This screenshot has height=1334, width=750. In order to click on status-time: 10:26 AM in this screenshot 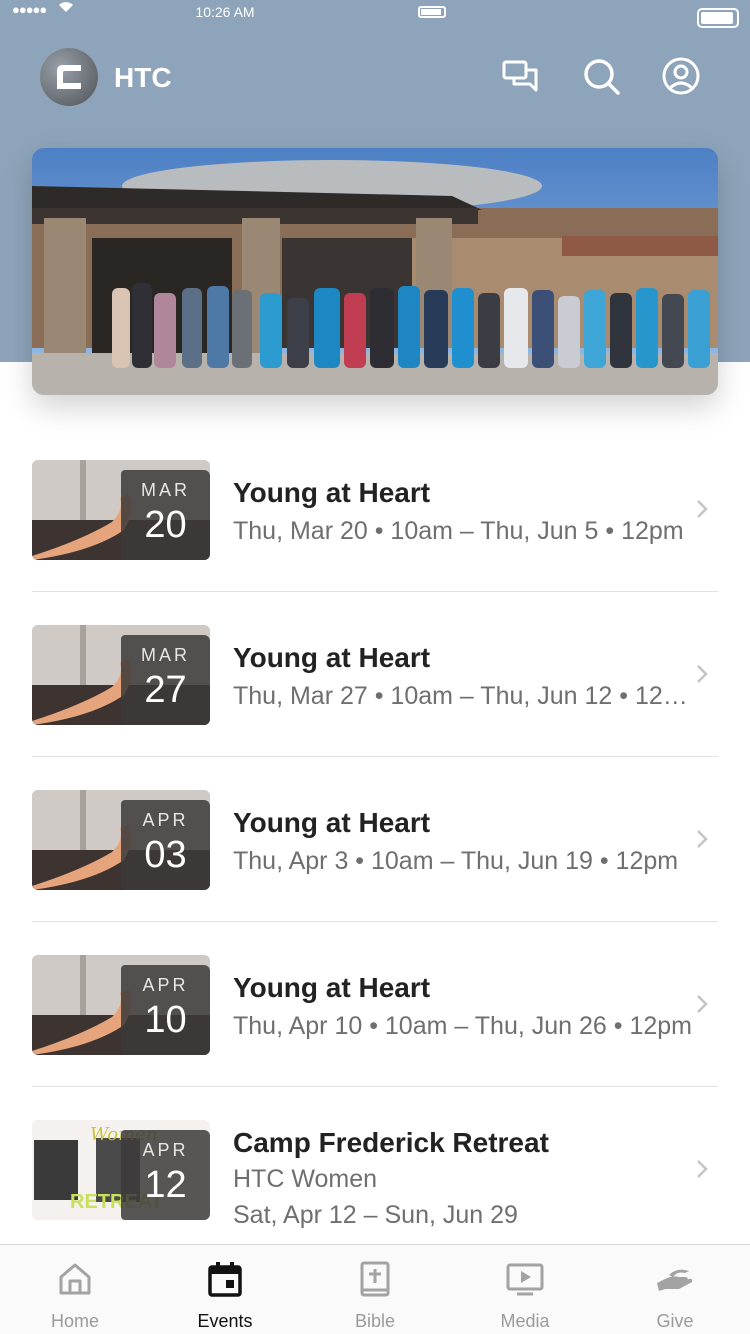, I will do `click(225, 12)`.